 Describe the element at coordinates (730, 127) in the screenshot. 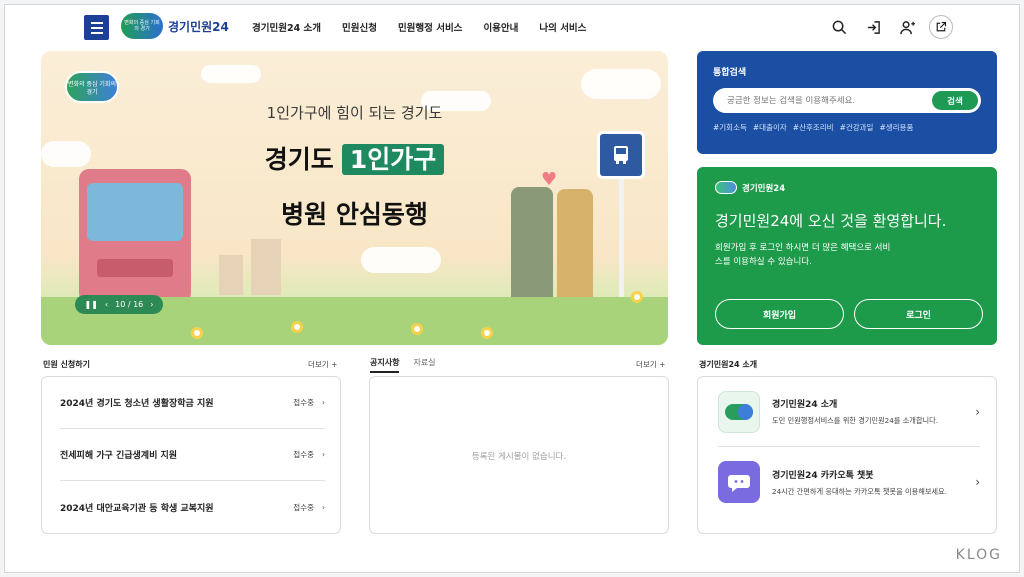

I see `search-tag: #기회소득` at that location.